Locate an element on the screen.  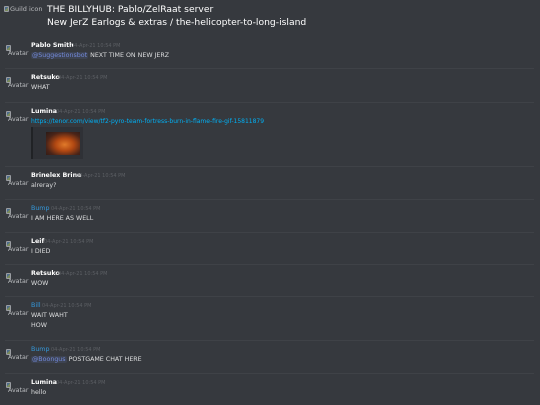
message-text: HOW is located at coordinates (39, 325).